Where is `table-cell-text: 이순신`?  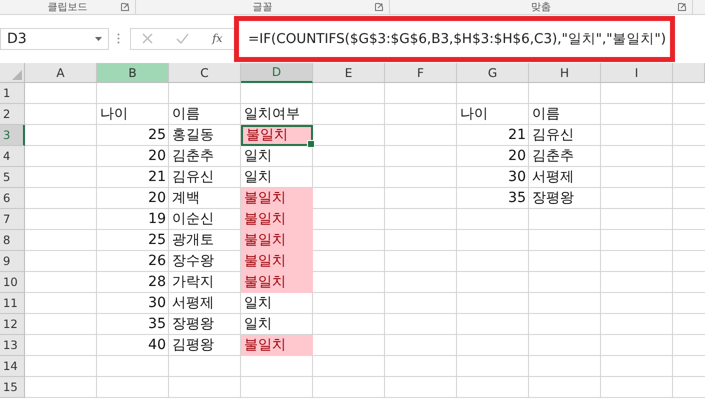
table-cell-text: 이순신 is located at coordinates (193, 219).